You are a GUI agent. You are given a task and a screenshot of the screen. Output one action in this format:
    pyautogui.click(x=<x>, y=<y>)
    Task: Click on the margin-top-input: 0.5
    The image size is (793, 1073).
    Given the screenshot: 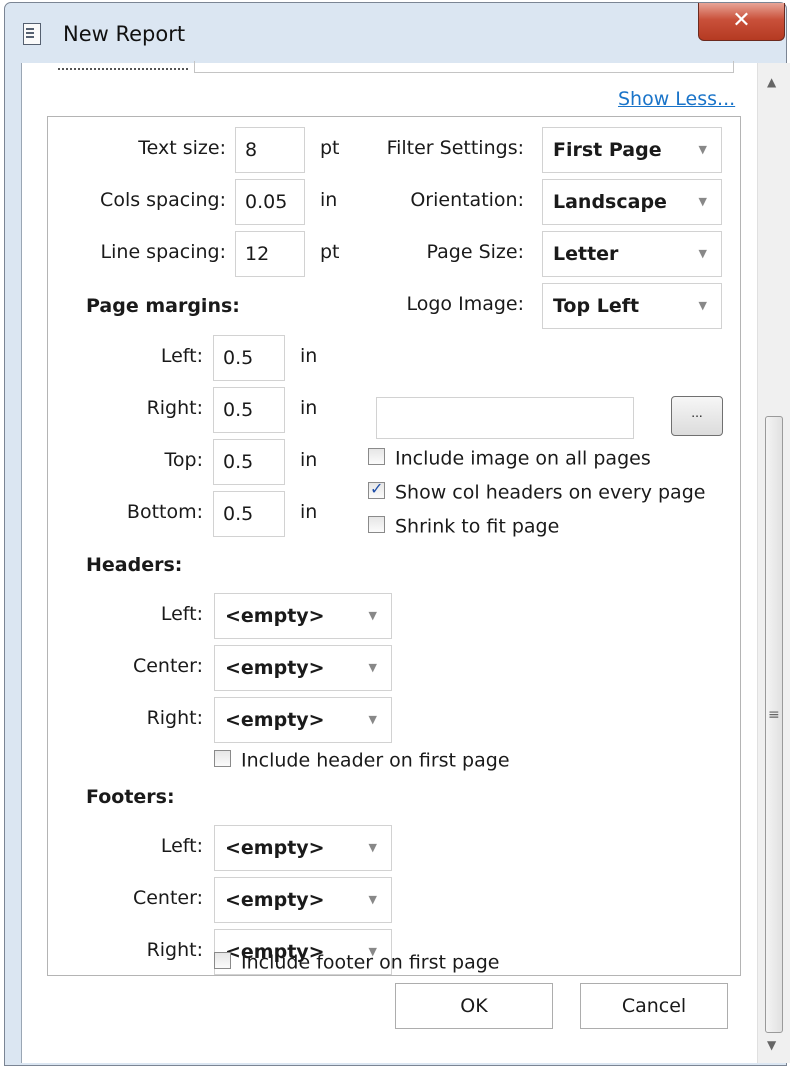 What is the action you would take?
    pyautogui.click(x=249, y=462)
    